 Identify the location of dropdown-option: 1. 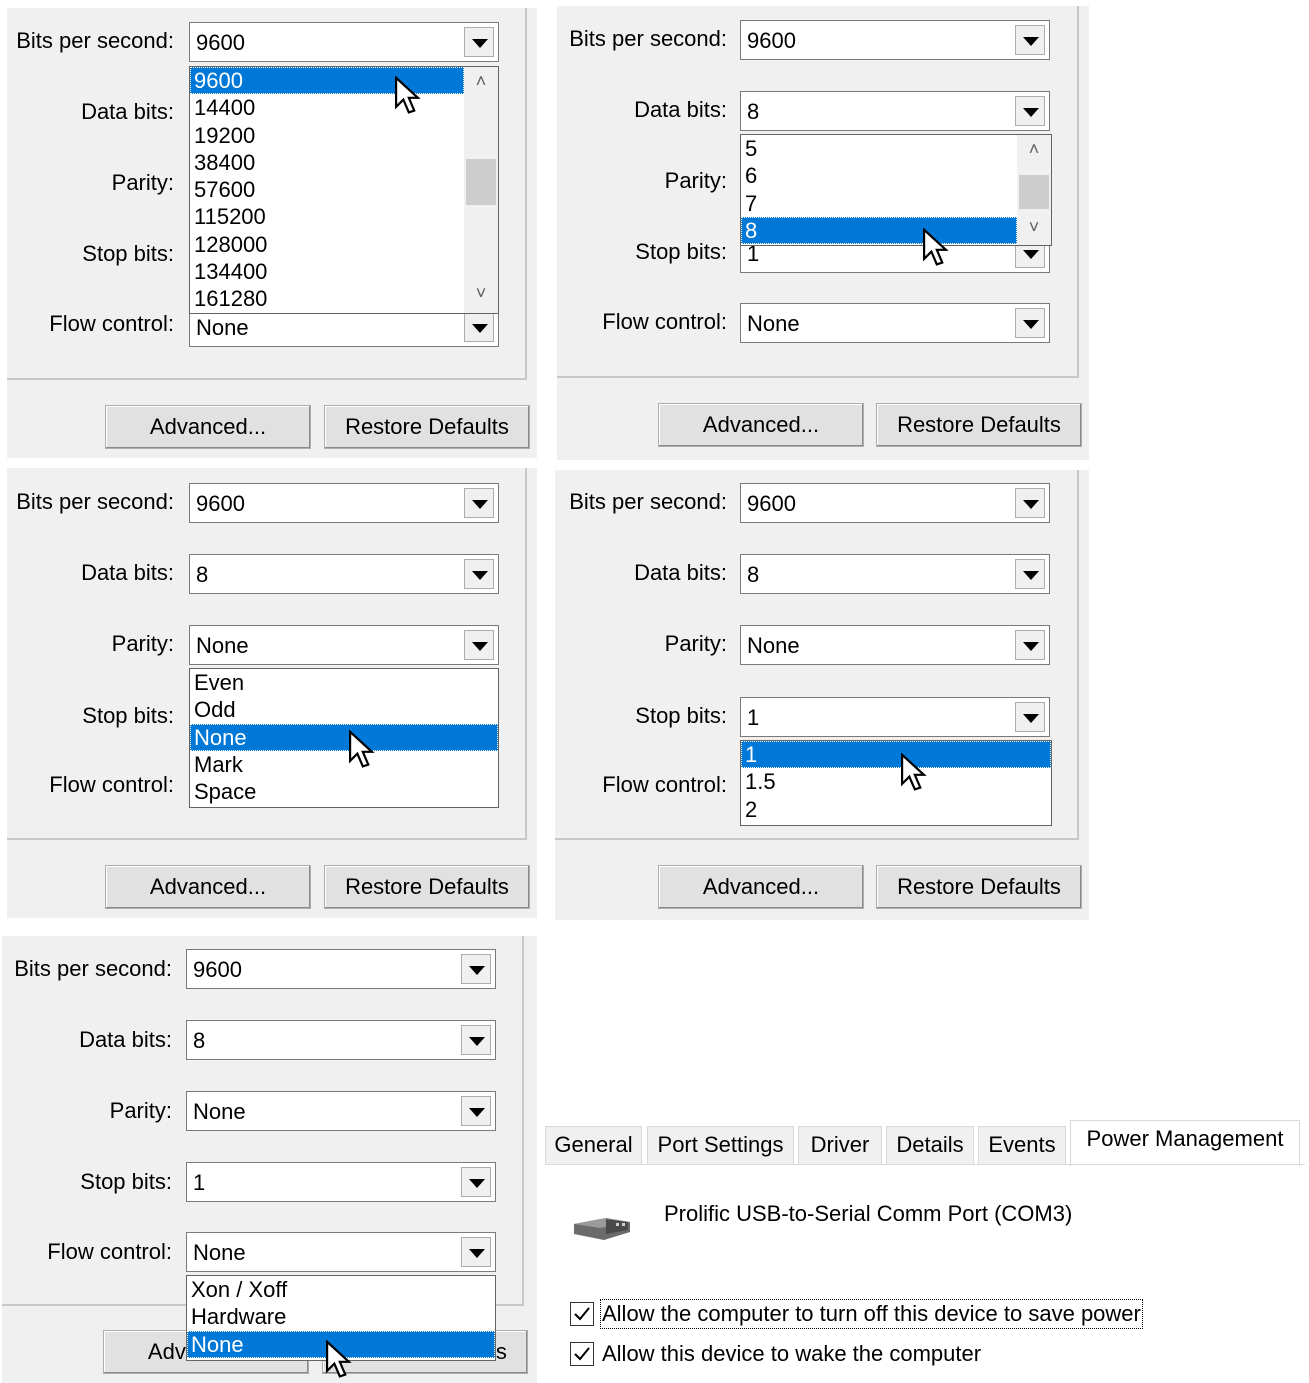
(896, 755).